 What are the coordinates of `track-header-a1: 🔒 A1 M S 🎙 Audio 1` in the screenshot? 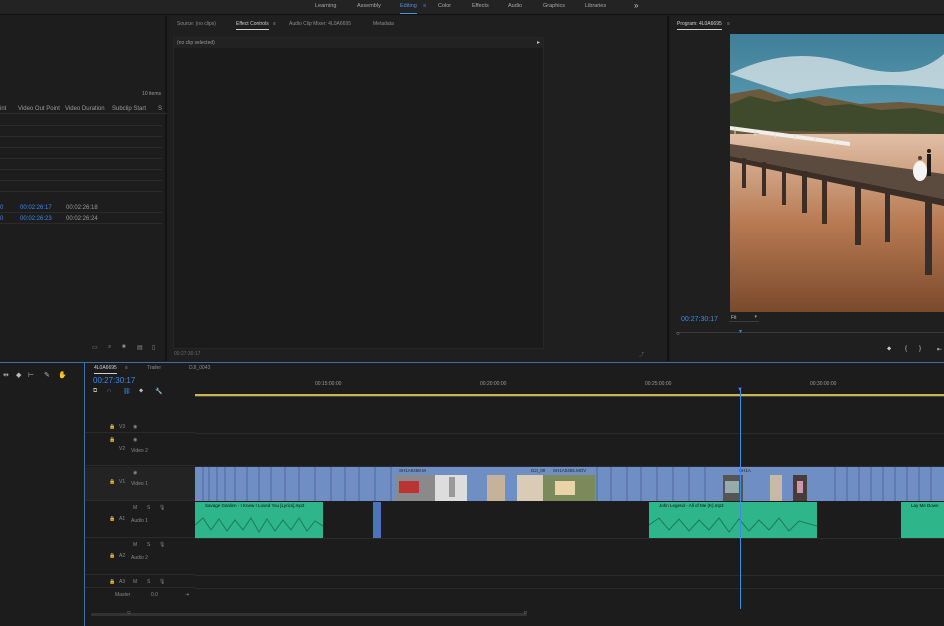 It's located at (140, 520).